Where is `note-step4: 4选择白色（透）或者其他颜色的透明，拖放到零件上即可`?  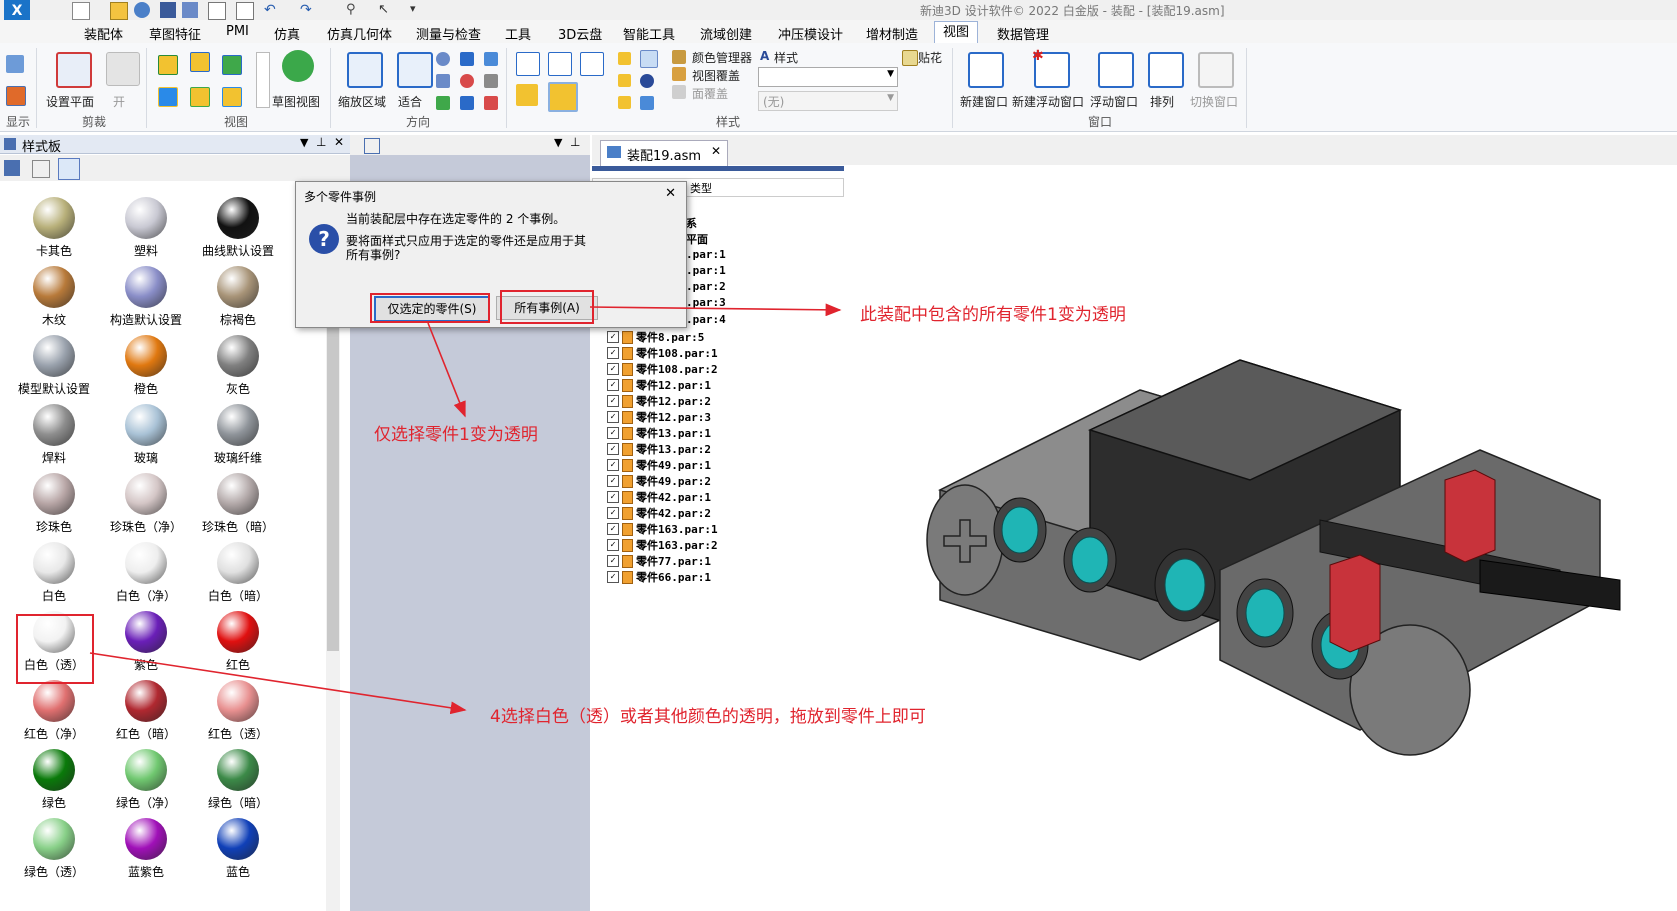 note-step4: 4选择白色（透）或者其他颜色的透明，拖放到零件上即可 is located at coordinates (708, 717).